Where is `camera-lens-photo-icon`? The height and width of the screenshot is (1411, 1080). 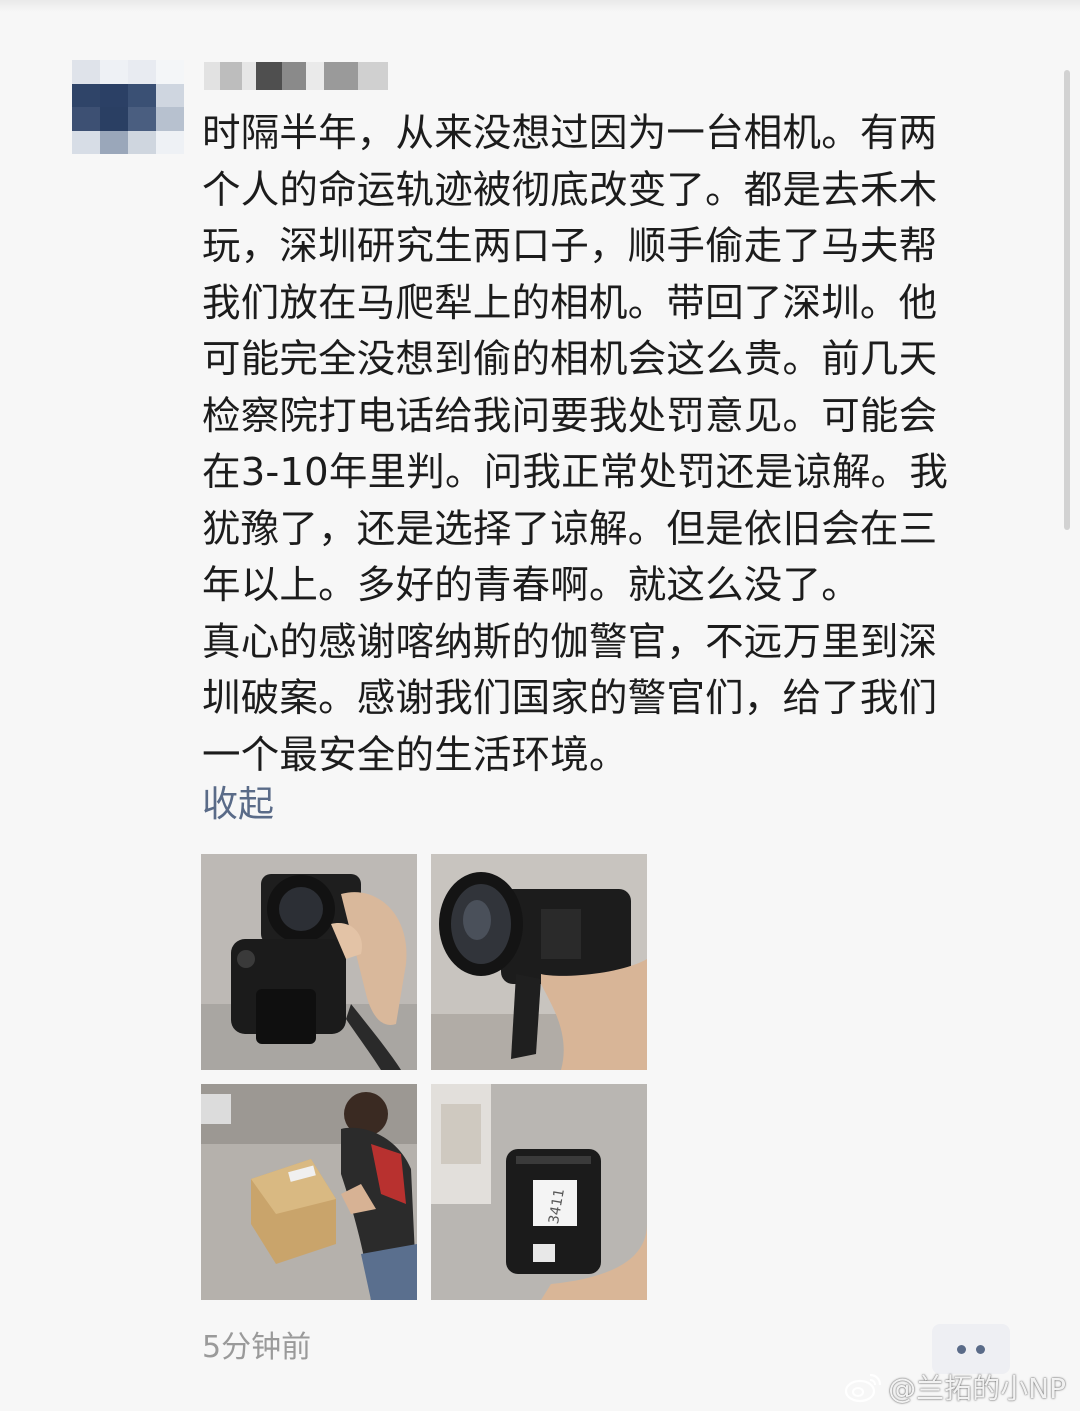 camera-lens-photo-icon is located at coordinates (539, 962).